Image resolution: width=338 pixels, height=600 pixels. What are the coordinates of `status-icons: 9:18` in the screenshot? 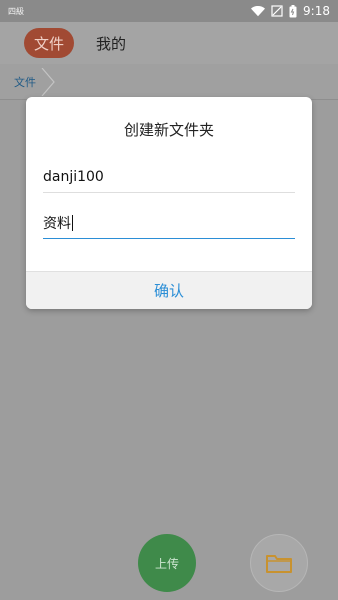 It's located at (290, 11).